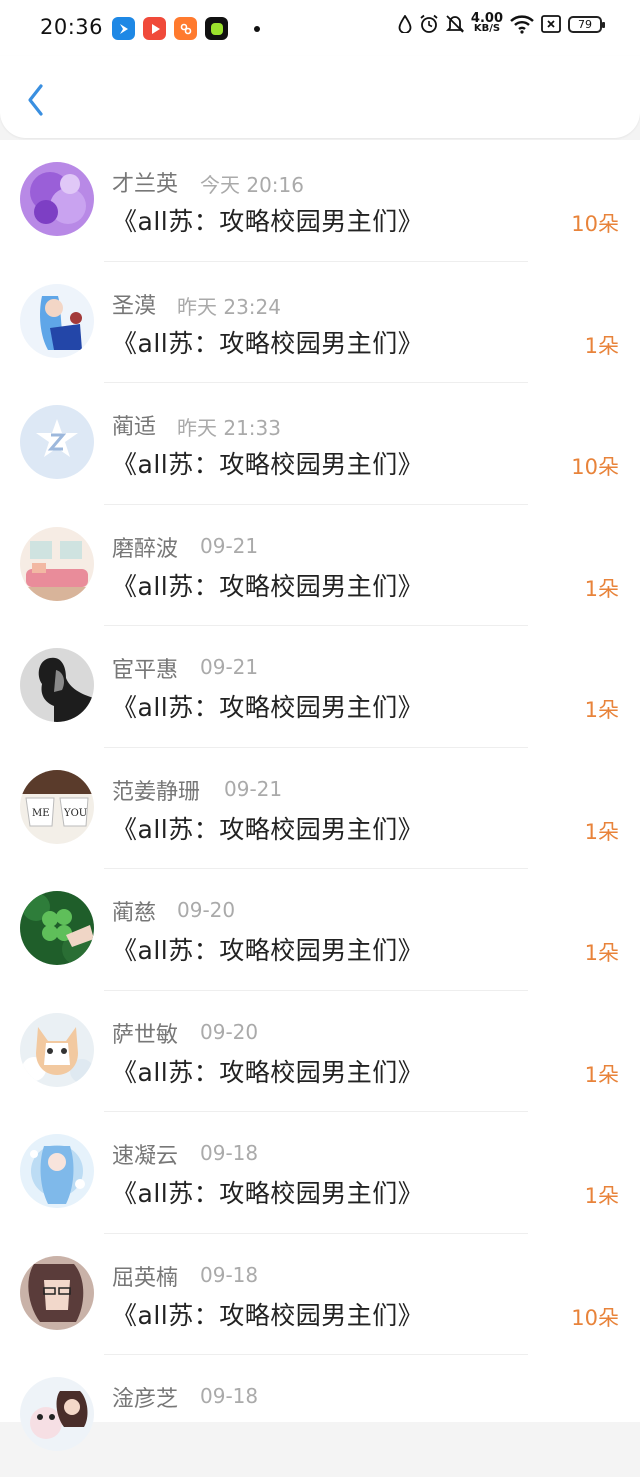 Image resolution: width=640 pixels, height=1477 pixels. I want to click on battery-icon: 79, so click(586, 24).